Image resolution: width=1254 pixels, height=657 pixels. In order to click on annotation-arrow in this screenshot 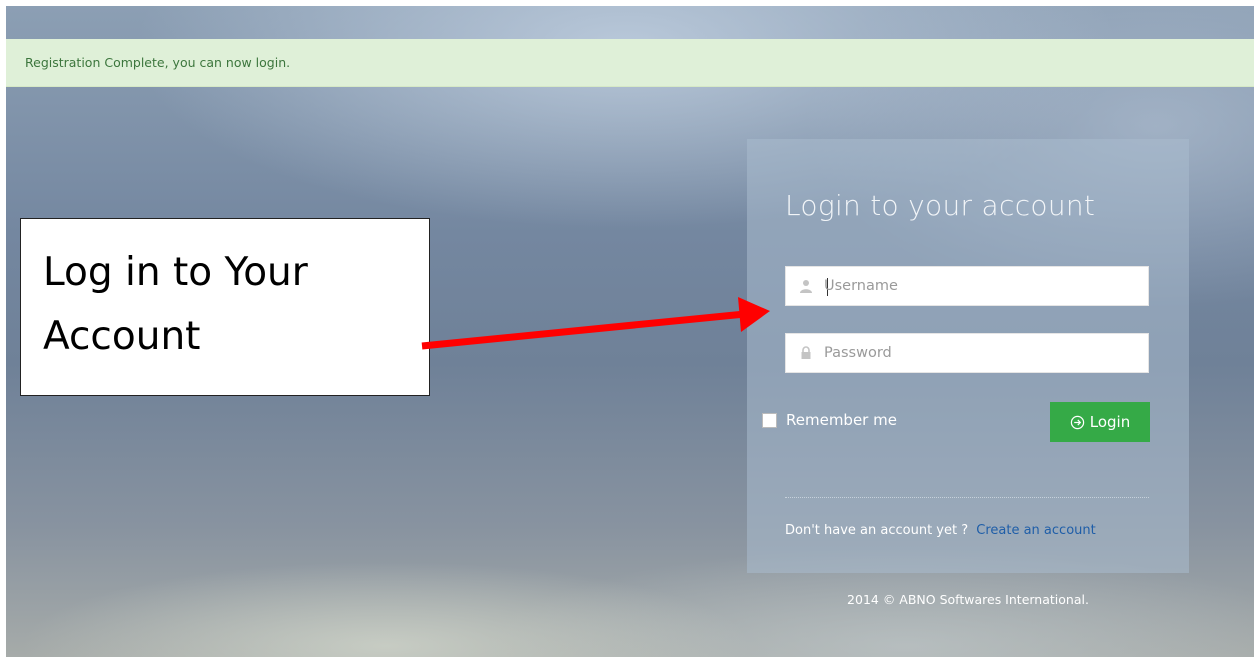, I will do `click(595, 323)`.